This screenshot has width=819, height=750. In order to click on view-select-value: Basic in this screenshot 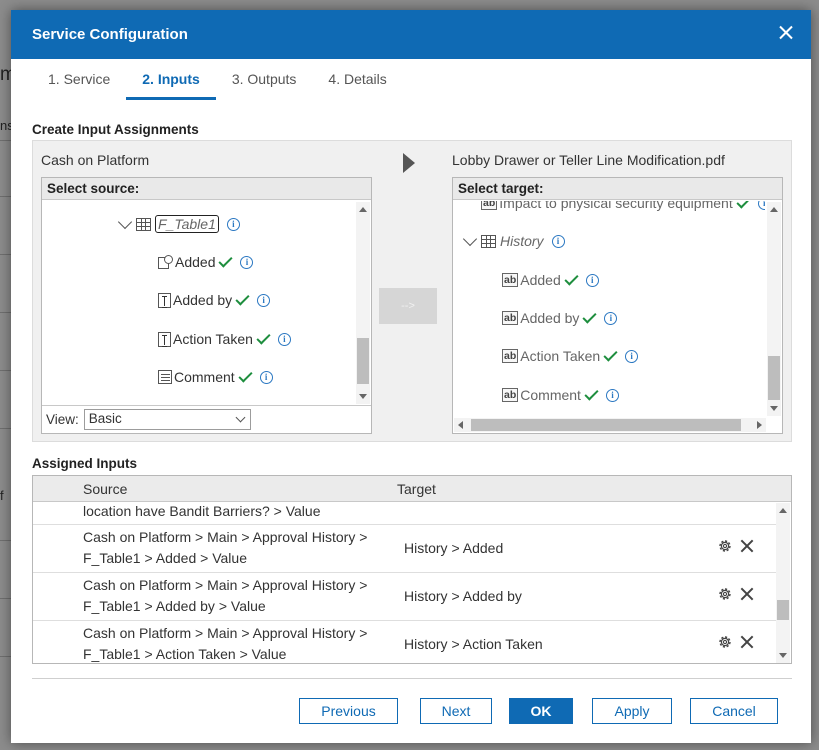, I will do `click(105, 418)`.